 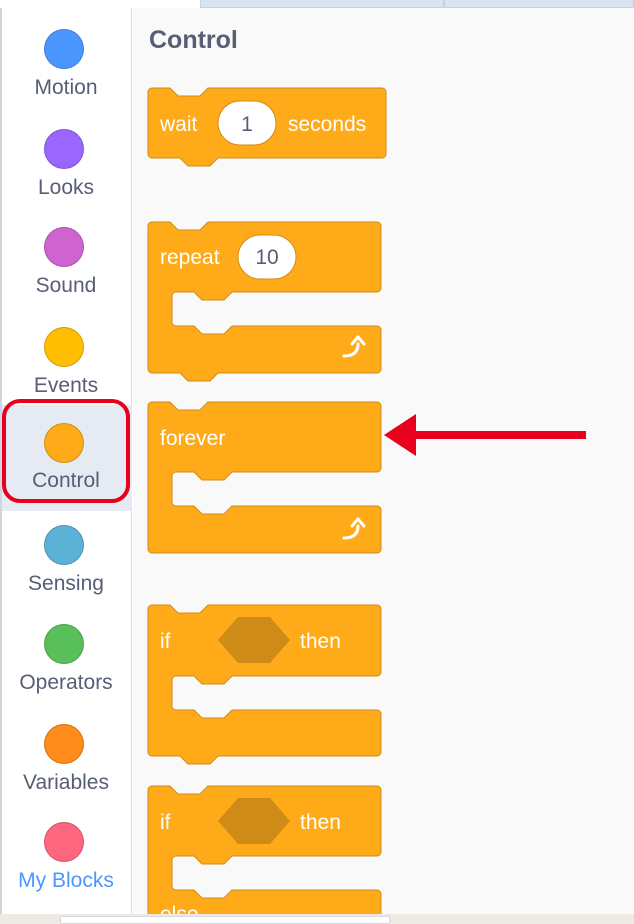 I want to click on repeat-block: repeat 10, so click(x=264, y=301).